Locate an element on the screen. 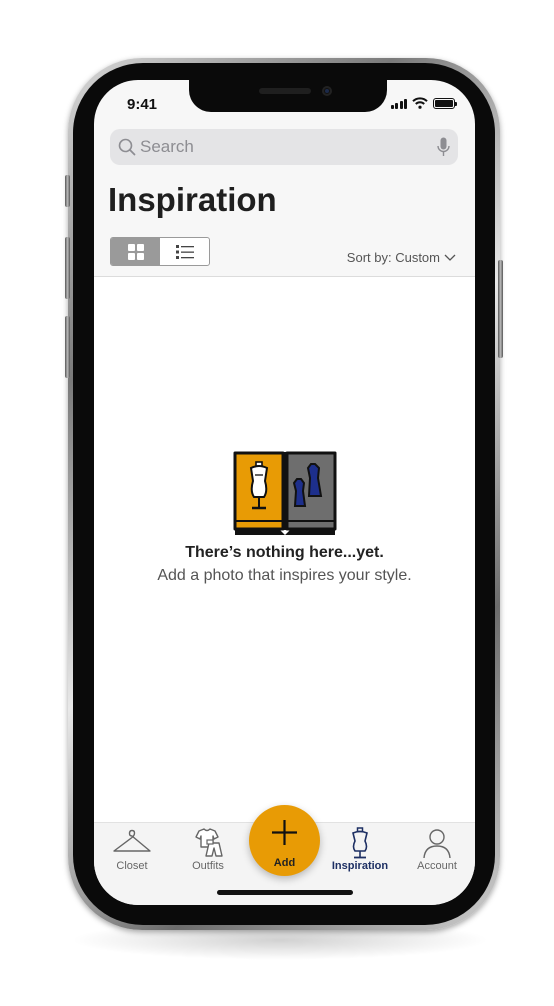 The height and width of the screenshot is (1006, 554). empty-state-title: There’s nothing here...yet. is located at coordinates (284, 552).